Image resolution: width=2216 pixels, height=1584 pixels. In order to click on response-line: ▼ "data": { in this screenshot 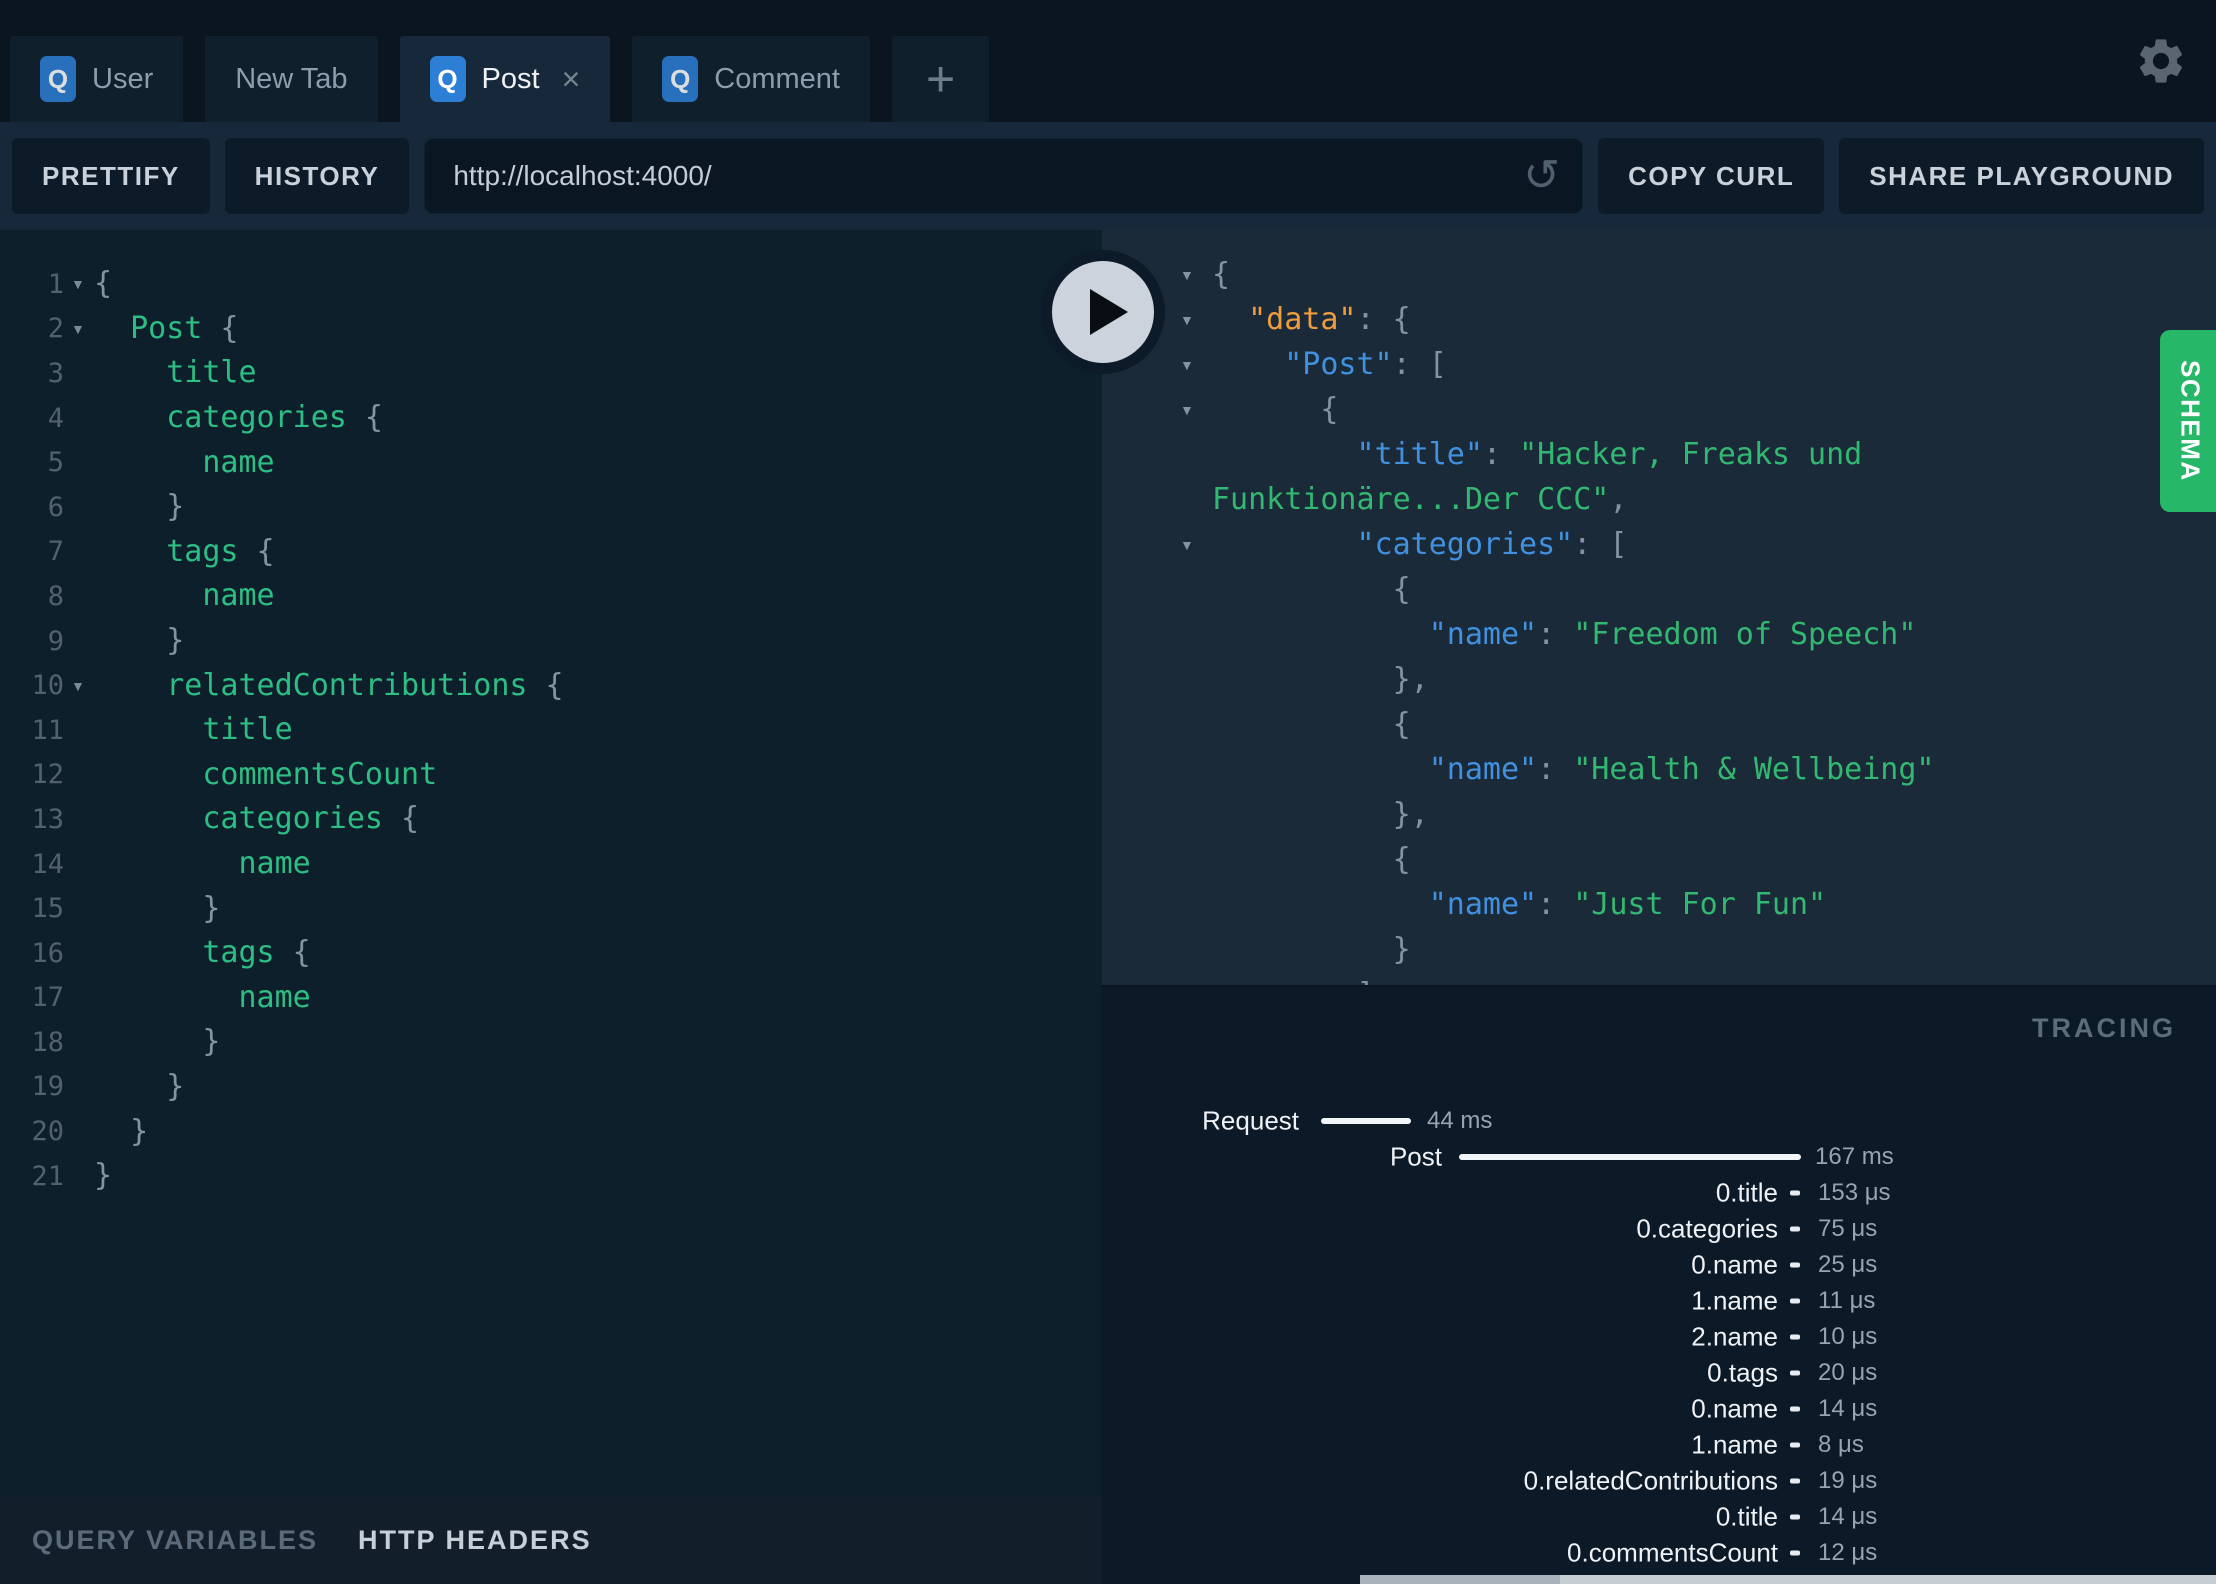, I will do `click(1659, 319)`.